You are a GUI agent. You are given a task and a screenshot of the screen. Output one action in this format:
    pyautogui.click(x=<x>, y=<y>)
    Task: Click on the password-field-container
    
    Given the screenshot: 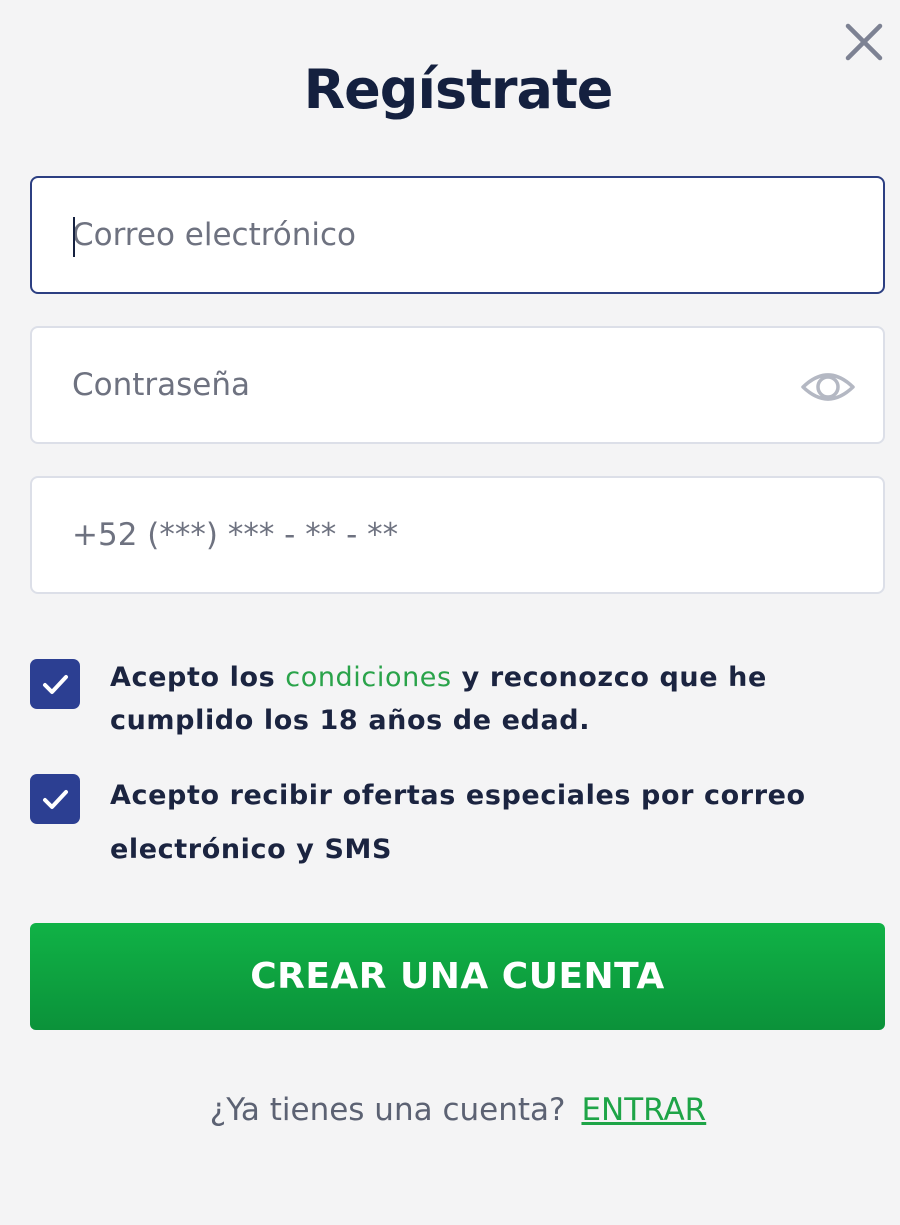 What is the action you would take?
    pyautogui.click(x=457, y=385)
    